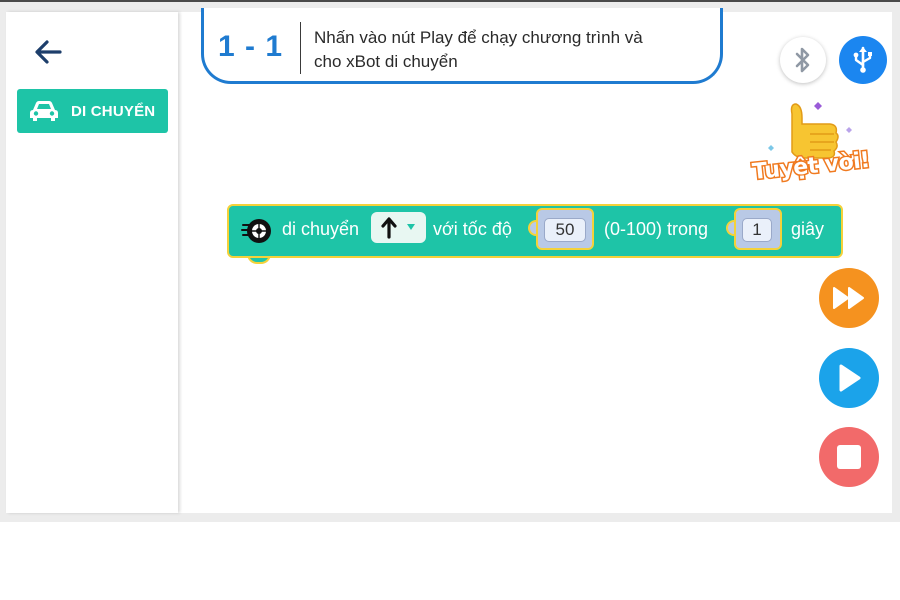 The width and height of the screenshot is (900, 600). Describe the element at coordinates (808, 229) in the screenshot. I see `block-label-unit: giây` at that location.